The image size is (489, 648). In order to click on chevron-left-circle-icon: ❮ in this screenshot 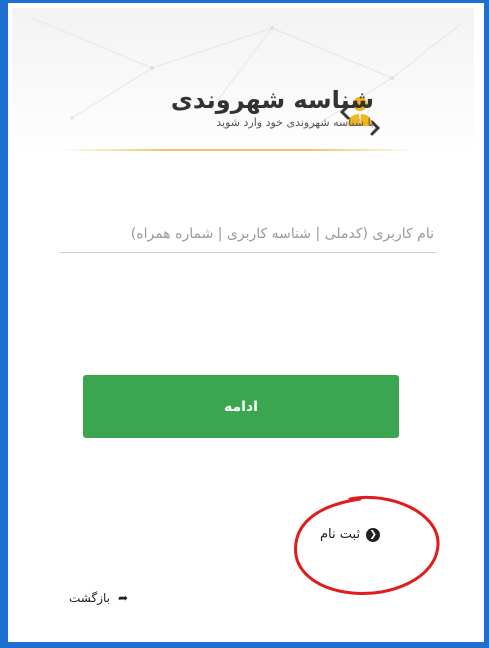, I will do `click(373, 534)`.